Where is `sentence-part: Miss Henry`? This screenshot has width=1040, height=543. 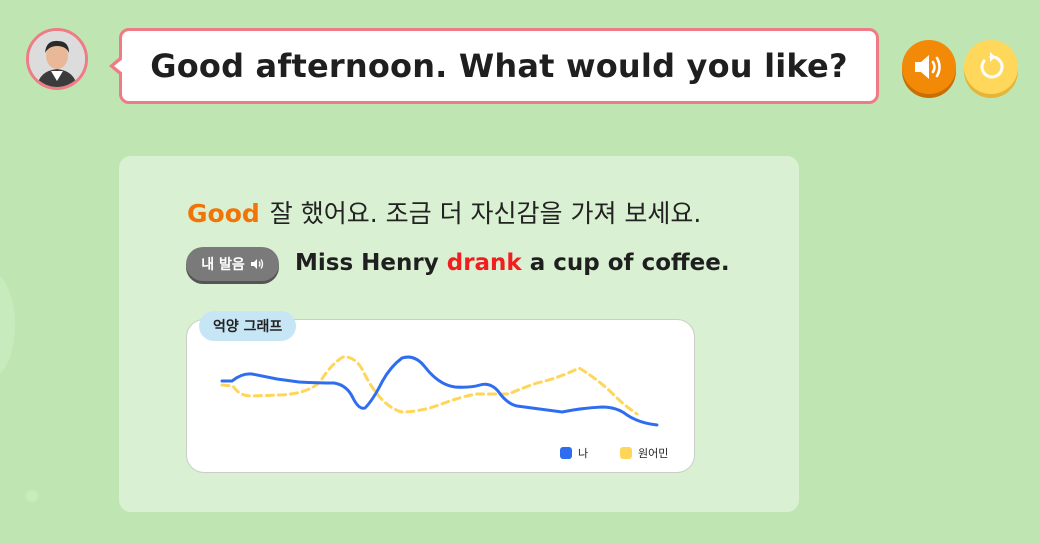
sentence-part: Miss Henry is located at coordinates (367, 263).